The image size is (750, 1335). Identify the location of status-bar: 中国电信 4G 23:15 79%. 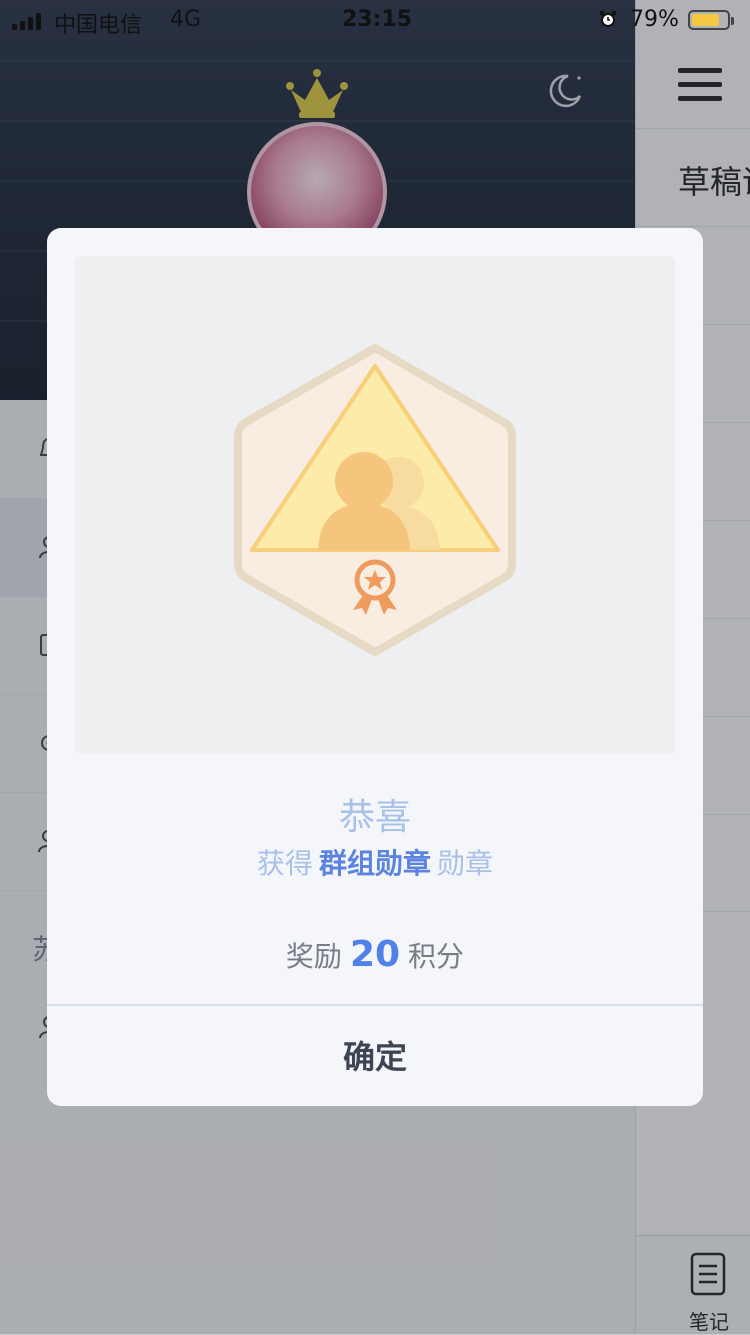
(375, 20).